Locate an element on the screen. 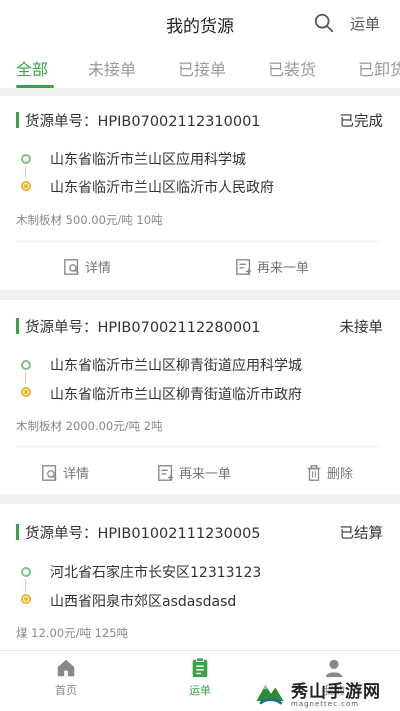 This screenshot has height=711, width=400. search-icon is located at coordinates (324, 23).